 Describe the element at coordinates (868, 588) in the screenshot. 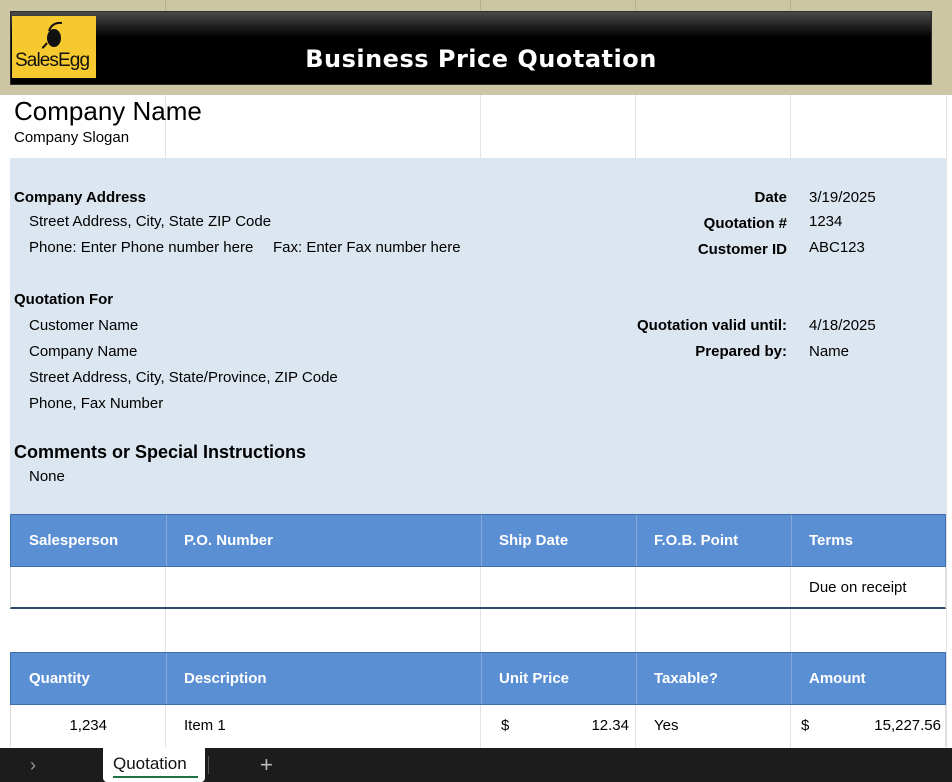

I see `terms-cell: Due on receipt` at that location.